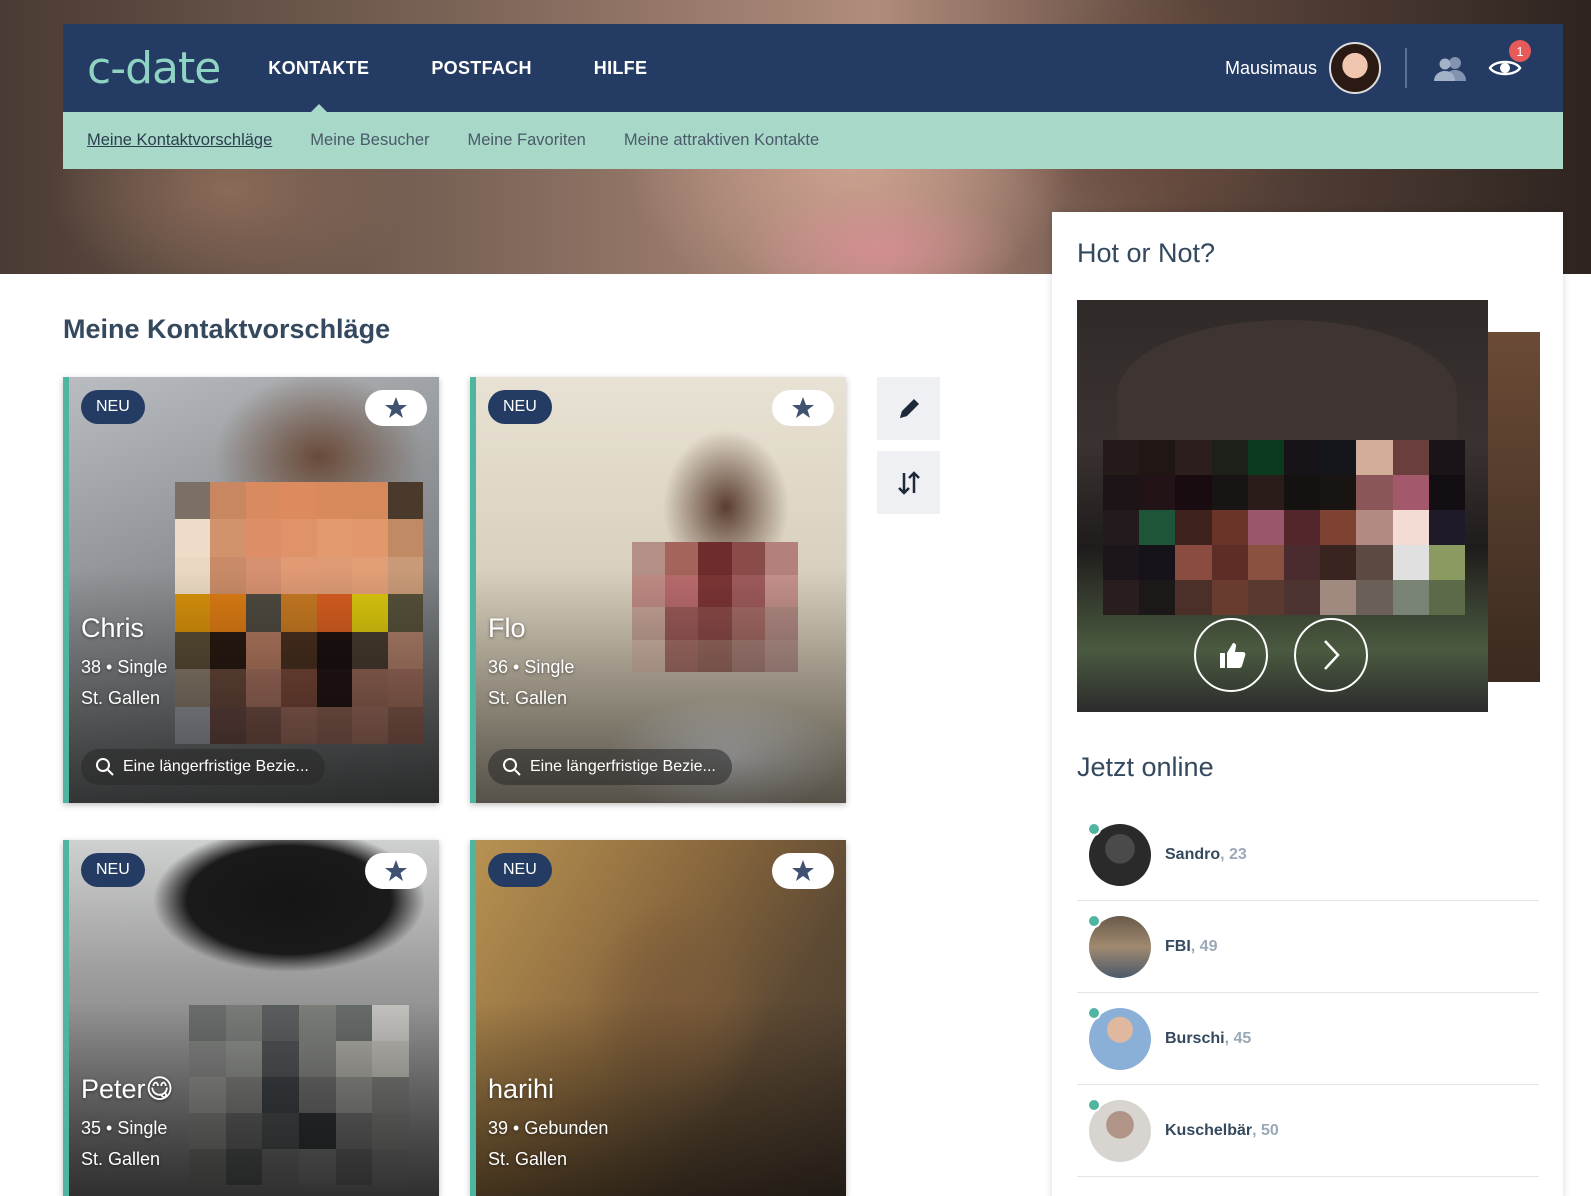  What do you see at coordinates (1308, 1131) in the screenshot?
I see `online-user-row: Kuschelbär, 50` at bounding box center [1308, 1131].